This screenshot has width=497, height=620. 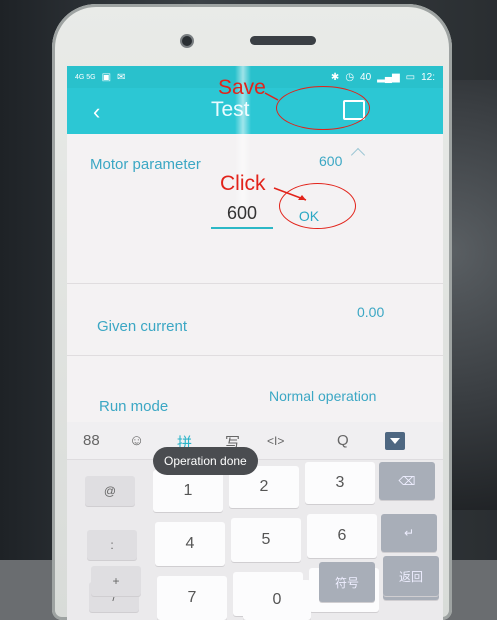 What do you see at coordinates (323, 108) in the screenshot?
I see `save-annotation-circle` at bounding box center [323, 108].